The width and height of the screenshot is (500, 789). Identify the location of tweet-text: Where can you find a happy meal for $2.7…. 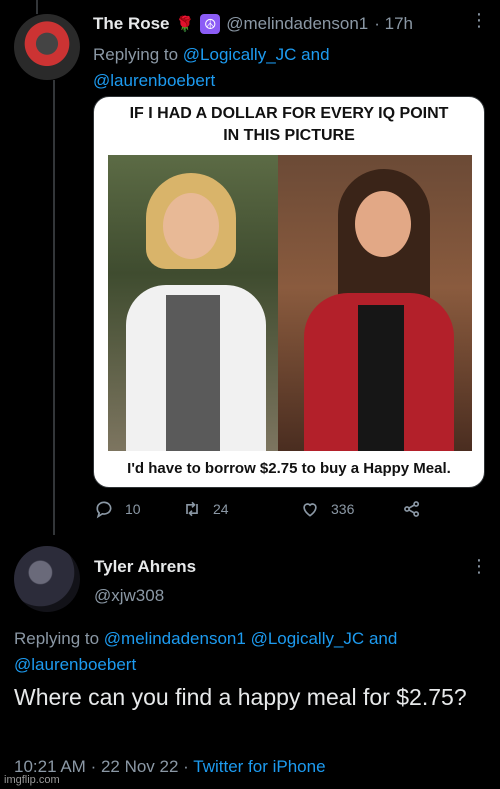
(240, 697).